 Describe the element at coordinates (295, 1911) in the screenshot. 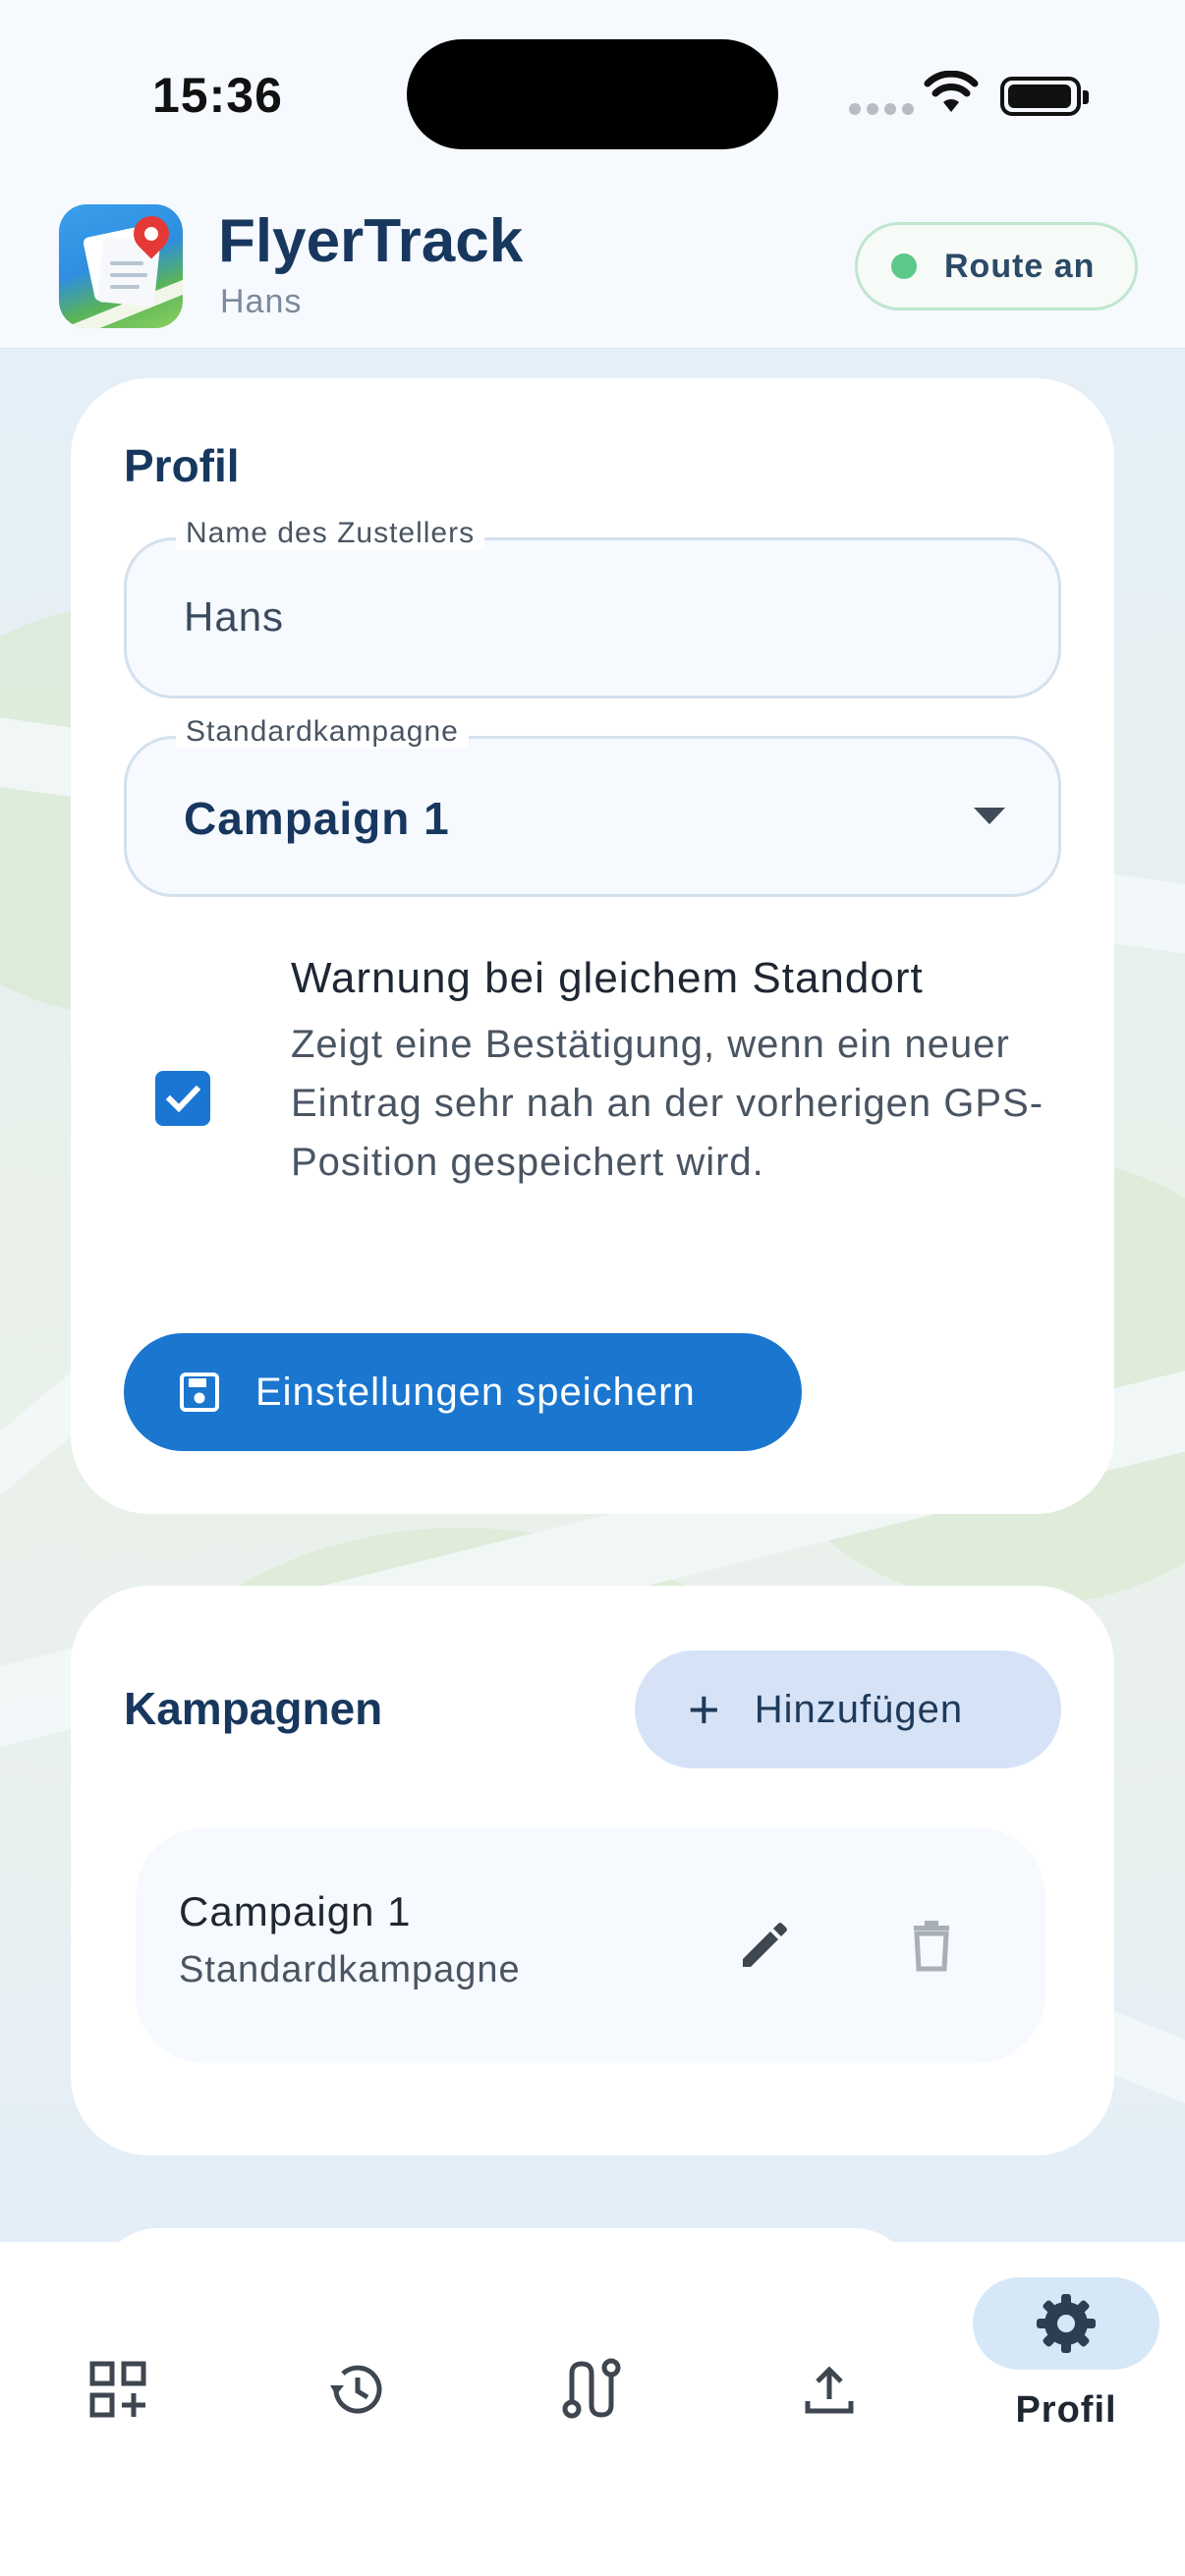

I see `campaign-name: Campaign 1` at that location.